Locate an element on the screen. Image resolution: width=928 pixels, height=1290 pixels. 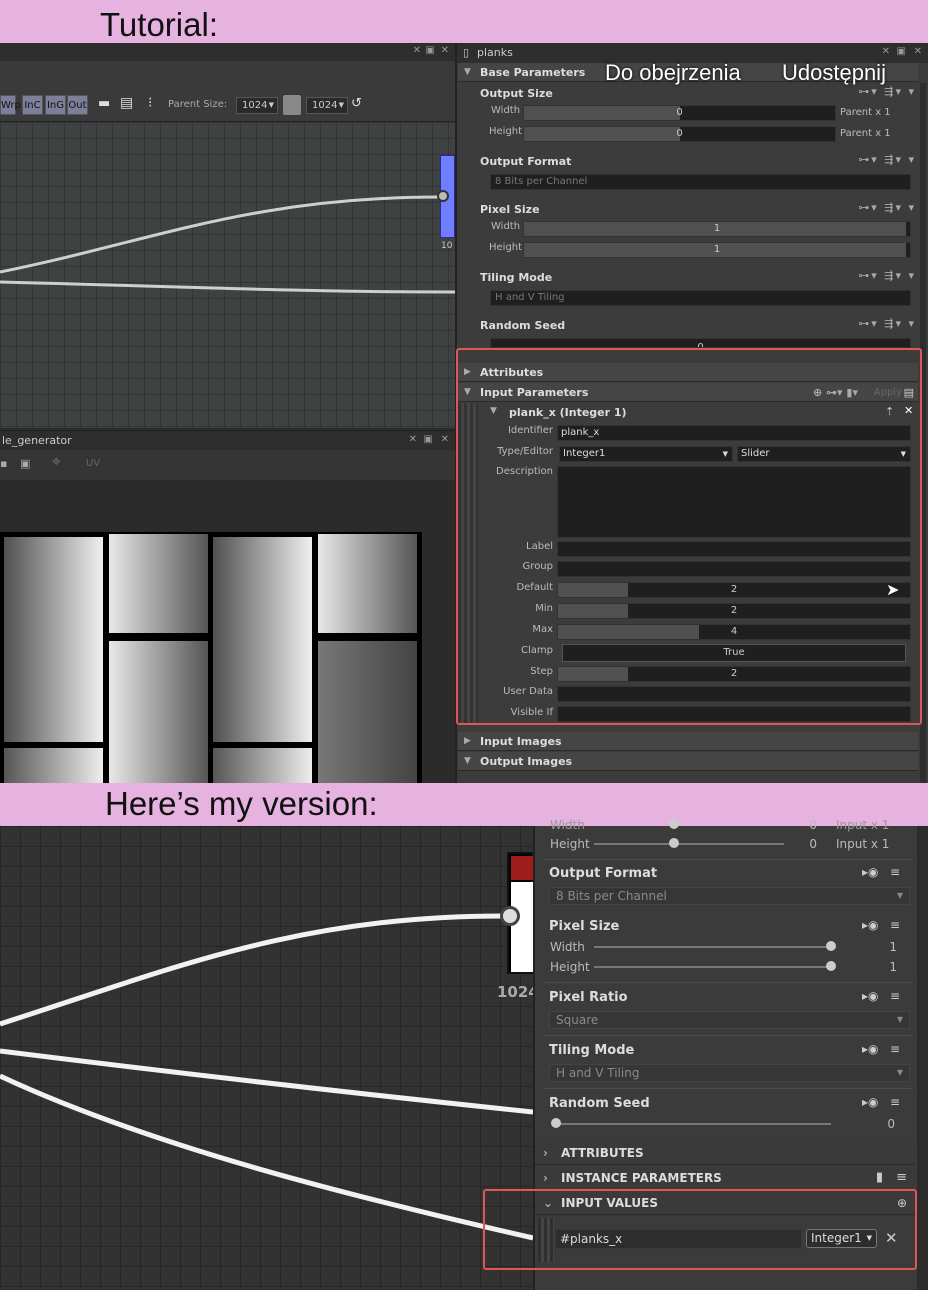
version-label: Here’s my version: is located at coordinates (241, 803).